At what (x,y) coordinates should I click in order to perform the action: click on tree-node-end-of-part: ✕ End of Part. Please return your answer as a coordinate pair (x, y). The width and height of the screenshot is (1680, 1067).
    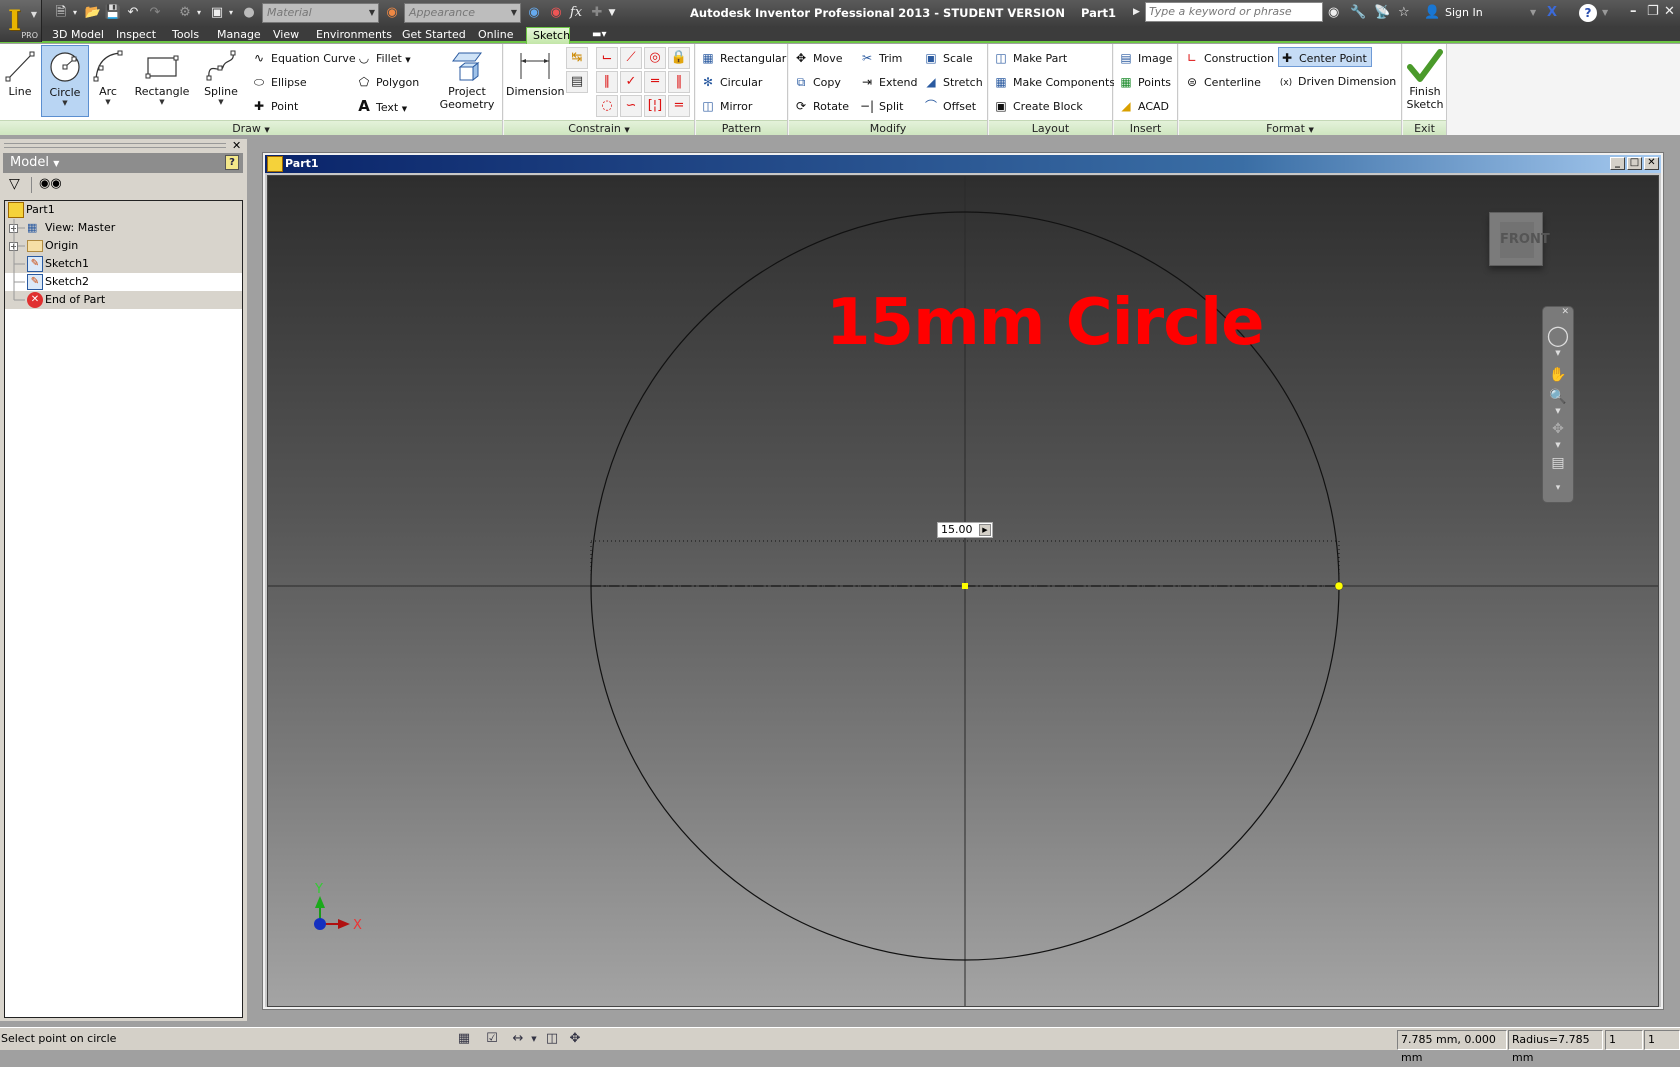
    Looking at the image, I should click on (123, 300).